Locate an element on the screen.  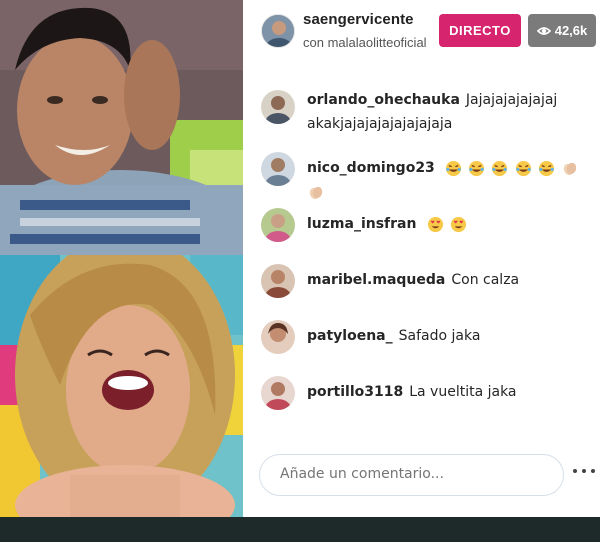
comment-message: Con calza is located at coordinates (485, 280).